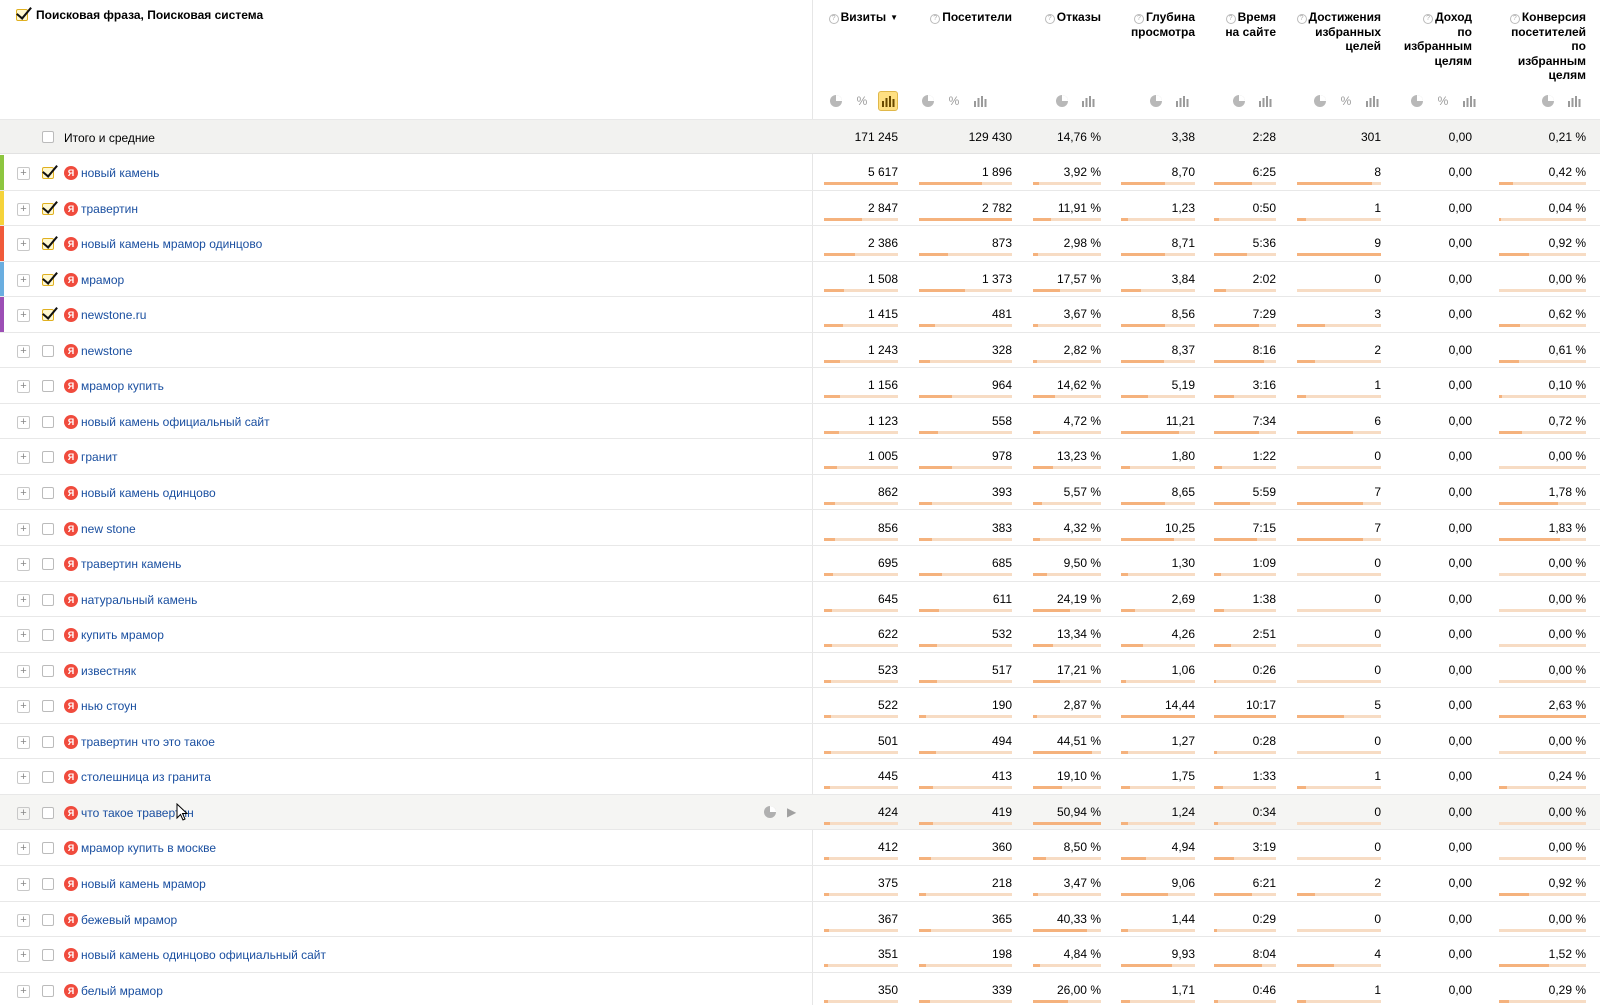  Describe the element at coordinates (139, 600) in the screenshot. I see `search-phrase-link: натуральный камень` at that location.